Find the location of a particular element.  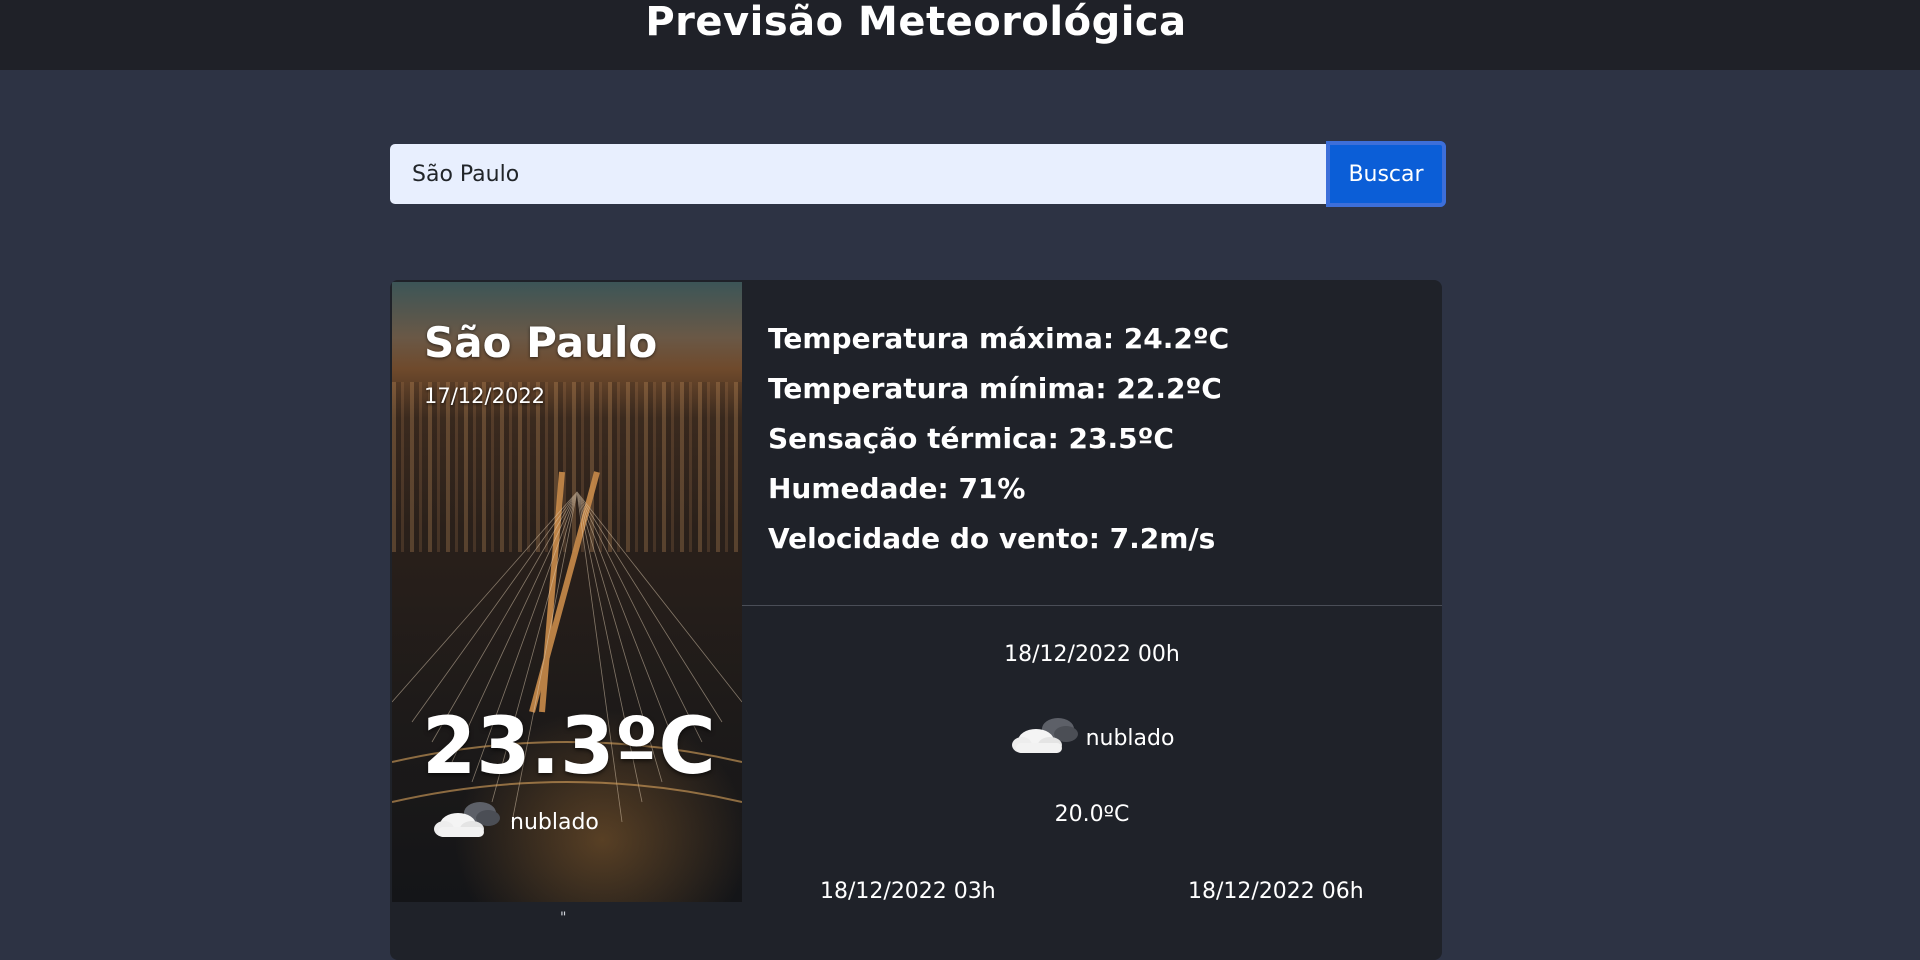

search-bar: Buscar is located at coordinates (918, 174).